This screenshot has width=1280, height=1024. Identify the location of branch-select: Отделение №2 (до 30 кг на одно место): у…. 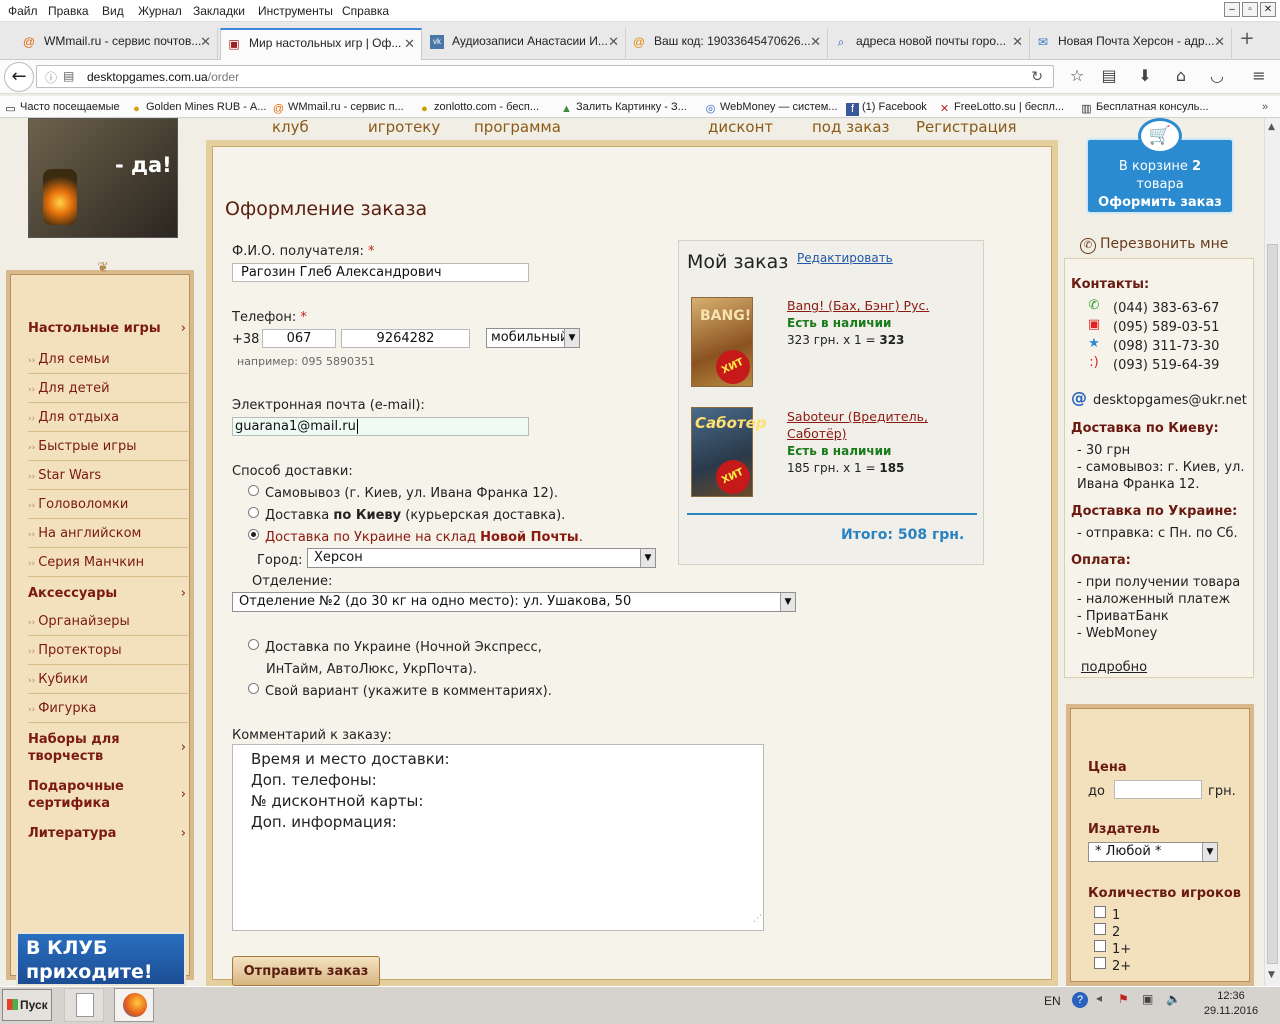
(514, 602).